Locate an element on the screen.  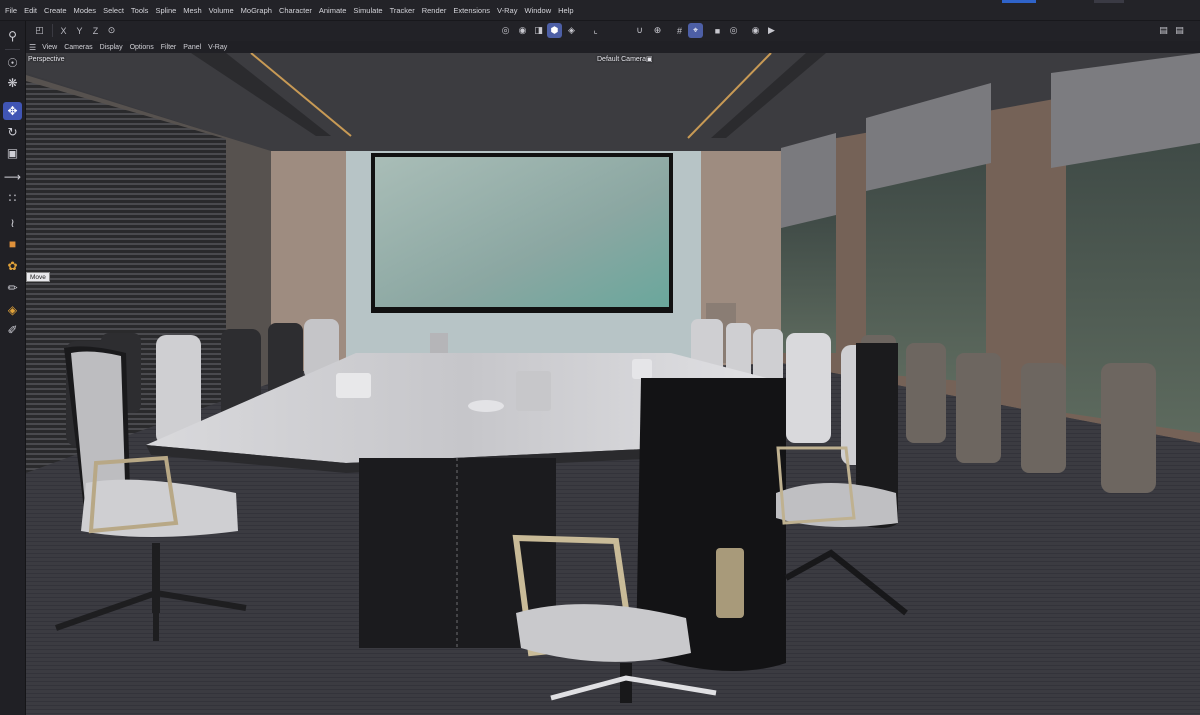
menu-edit: Edit is located at coordinates (30, 10).